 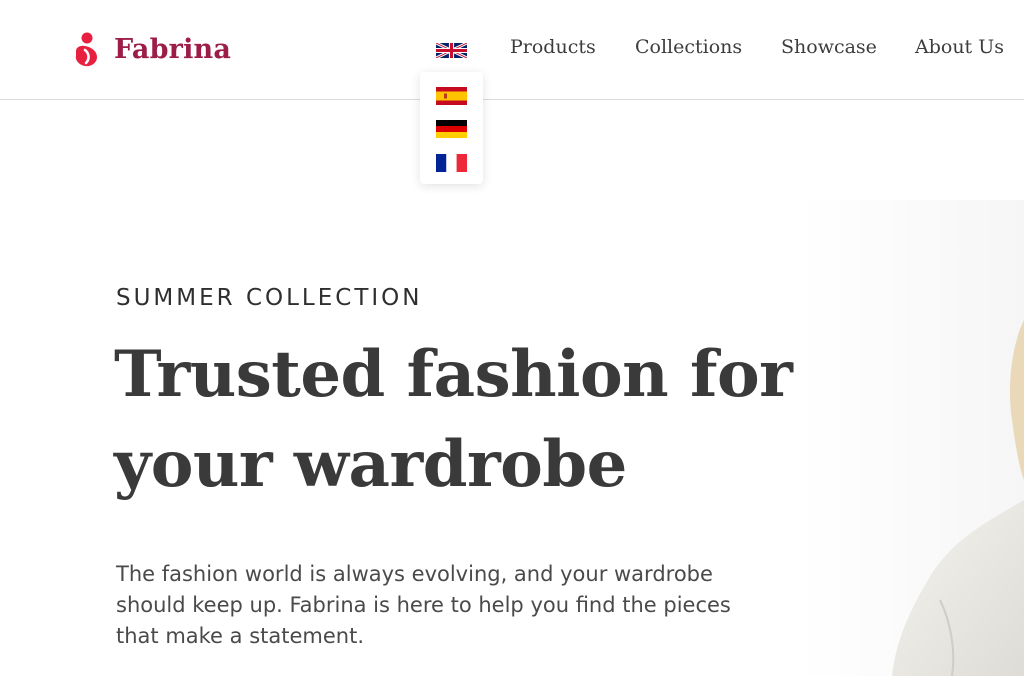 I want to click on language-dropdown, so click(x=451, y=128).